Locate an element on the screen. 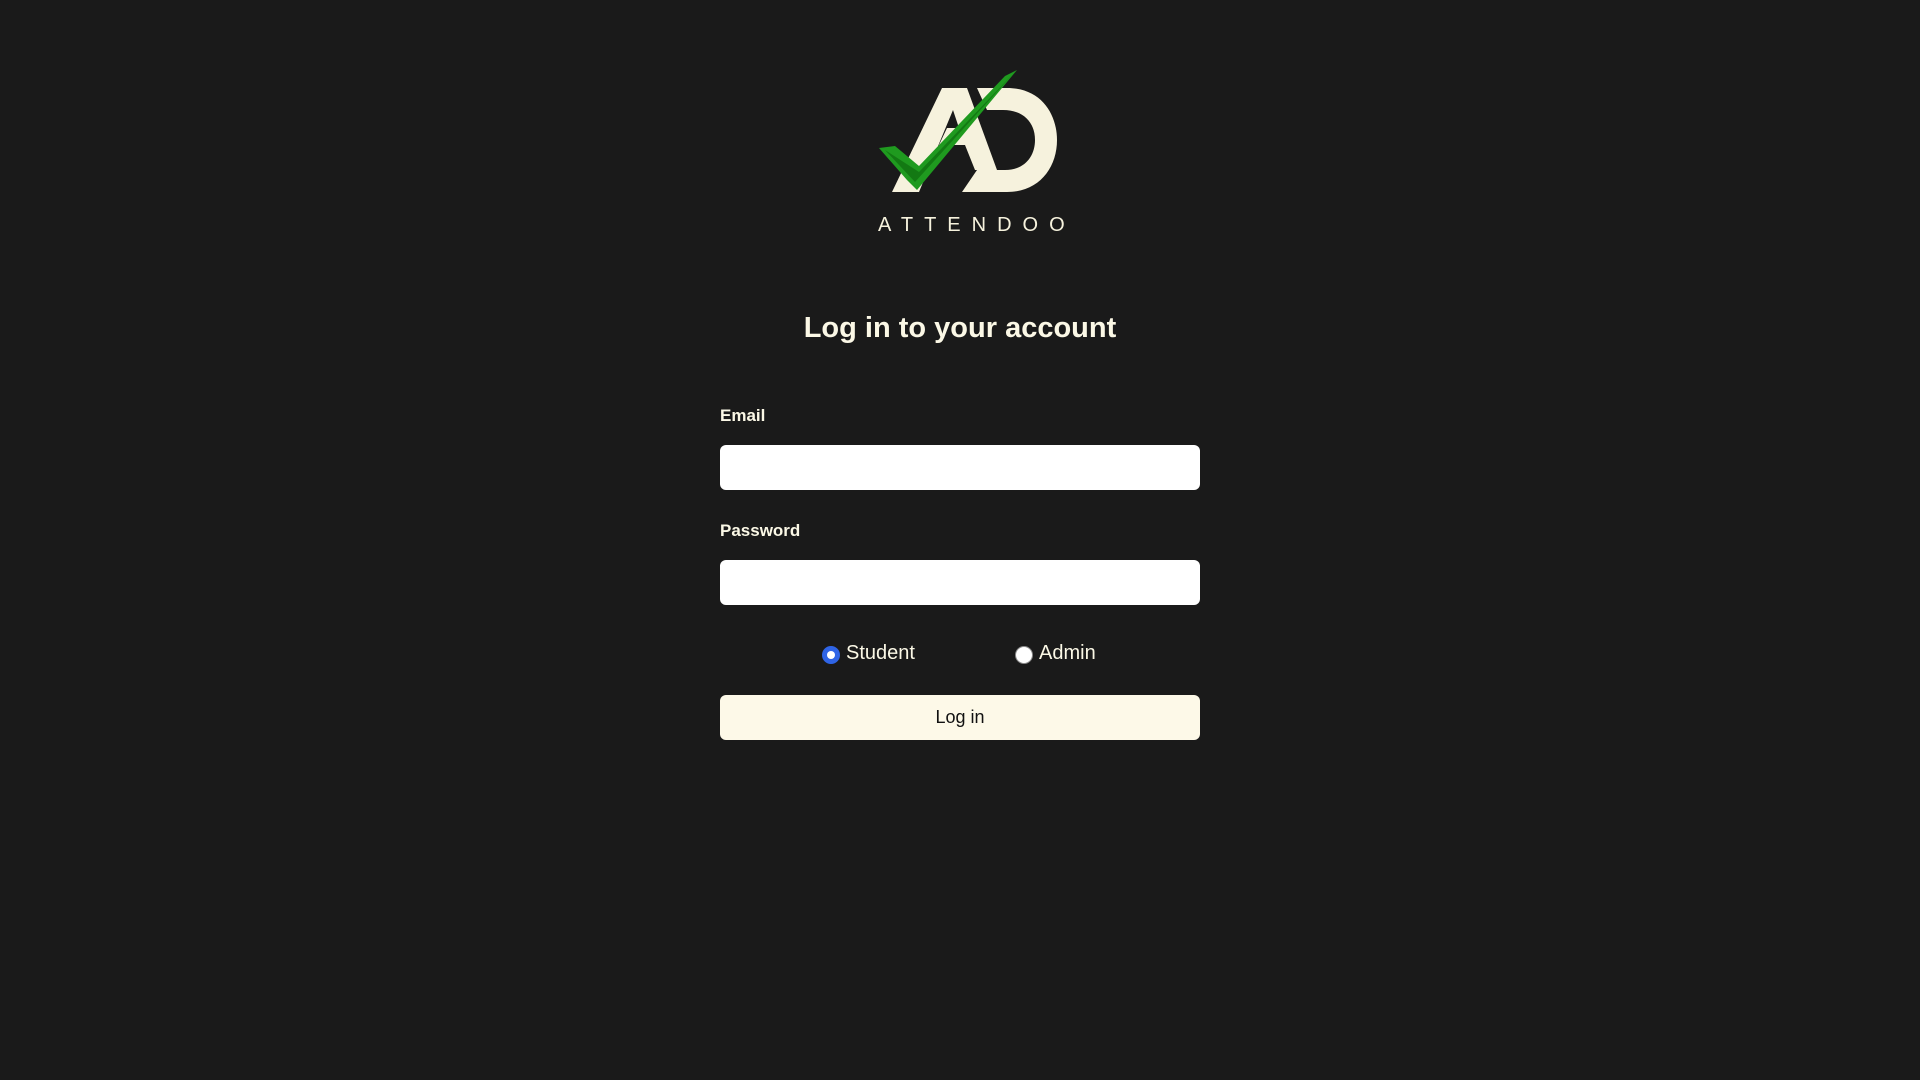 The width and height of the screenshot is (1920, 1080). attendoo-logo: ATTENDOO is located at coordinates (971, 155).